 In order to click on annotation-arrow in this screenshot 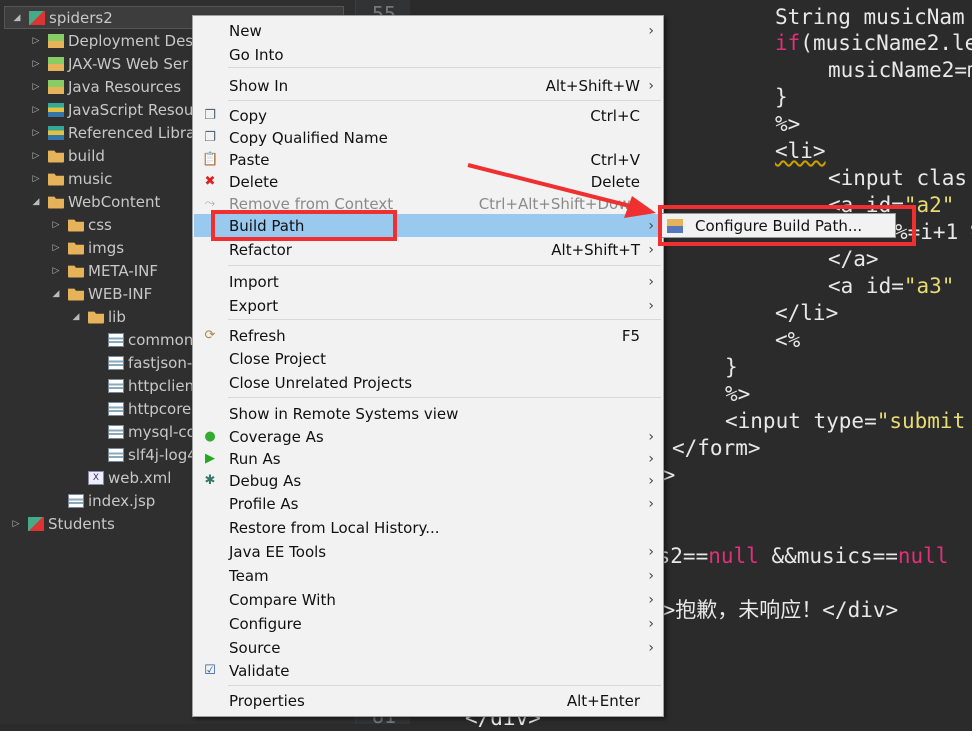, I will do `click(561, 190)`.